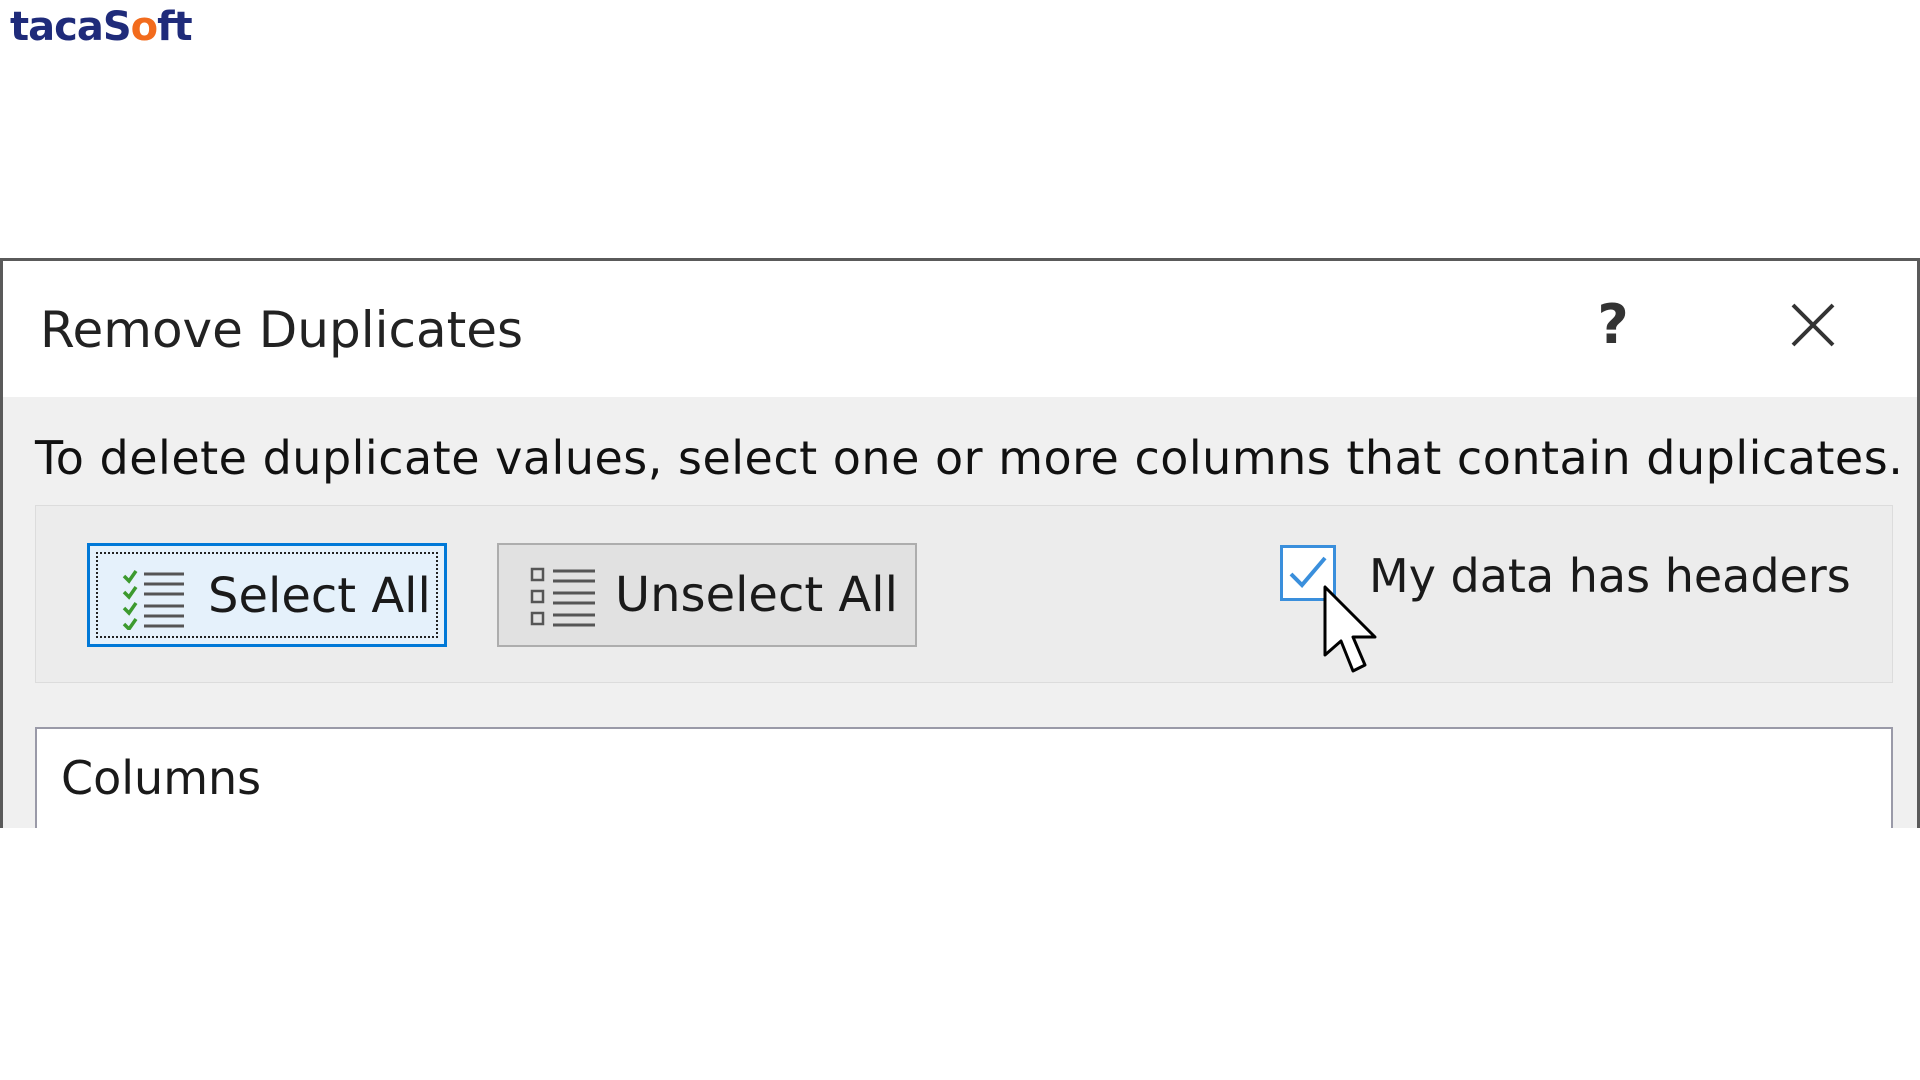 This screenshot has height=1080, width=1920. Describe the element at coordinates (562, 597) in the screenshot. I see `unchecked-list-icon` at that location.